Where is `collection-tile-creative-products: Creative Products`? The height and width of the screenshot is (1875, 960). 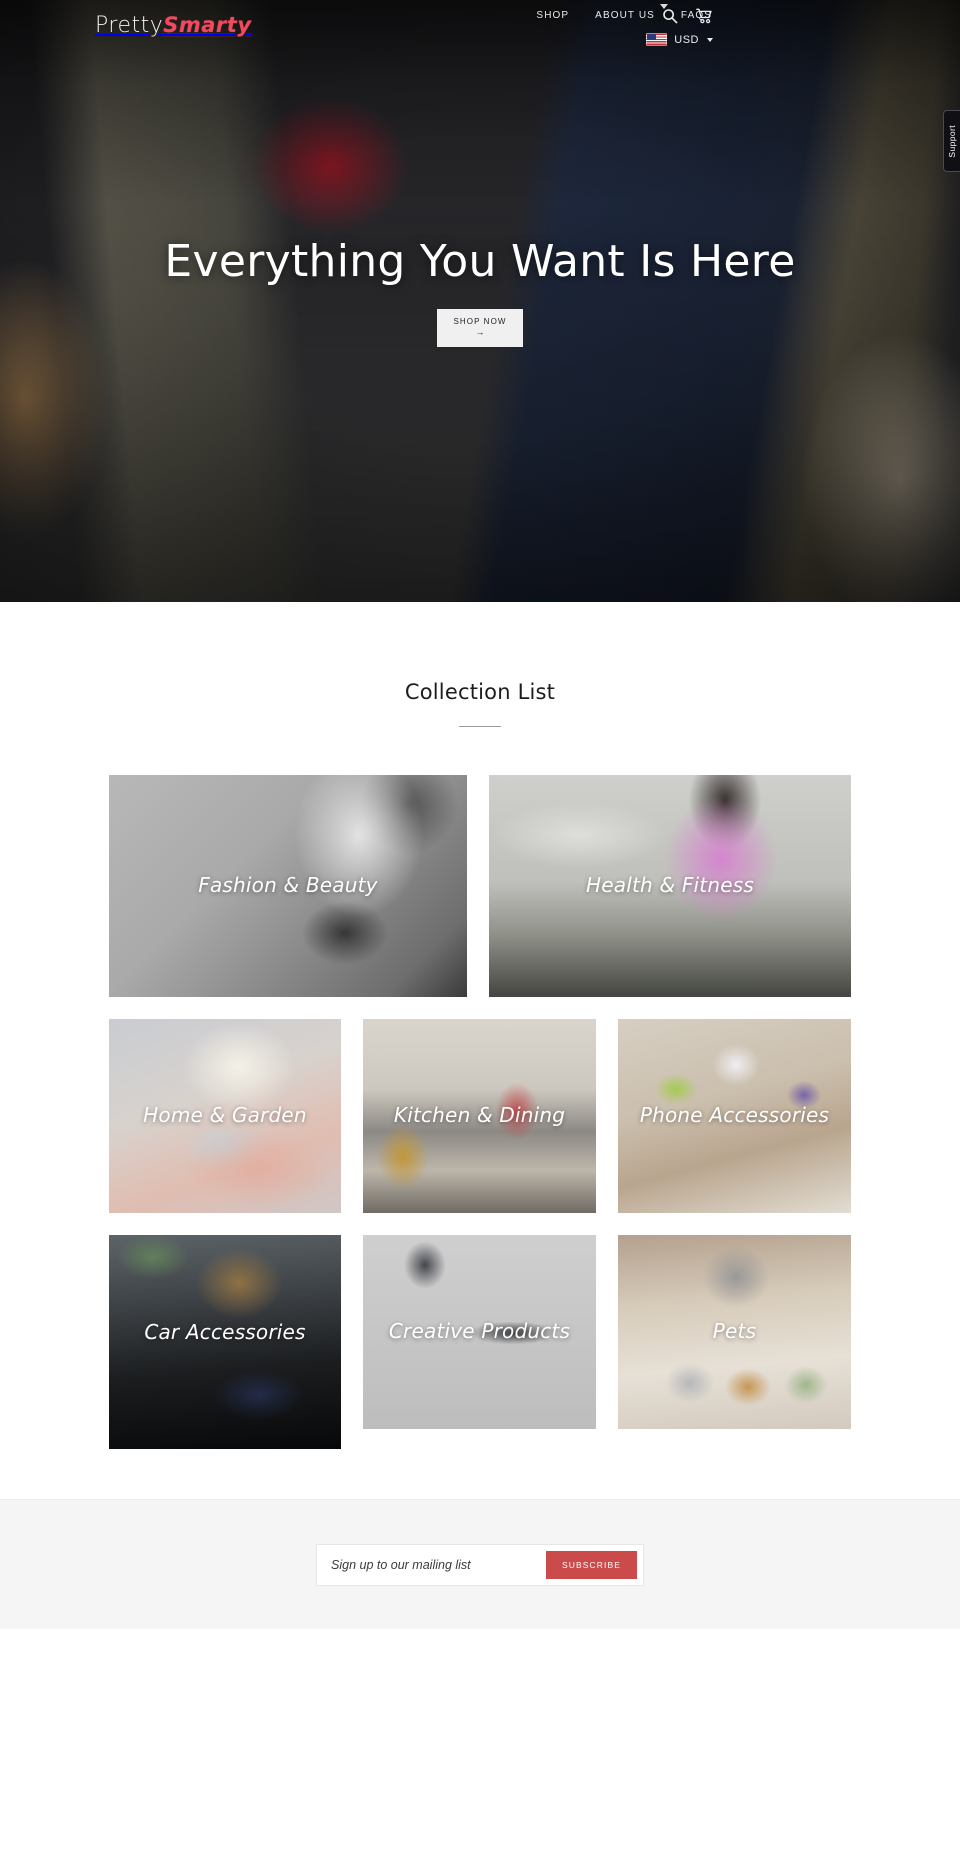 collection-tile-creative-products: Creative Products is located at coordinates (479, 1332).